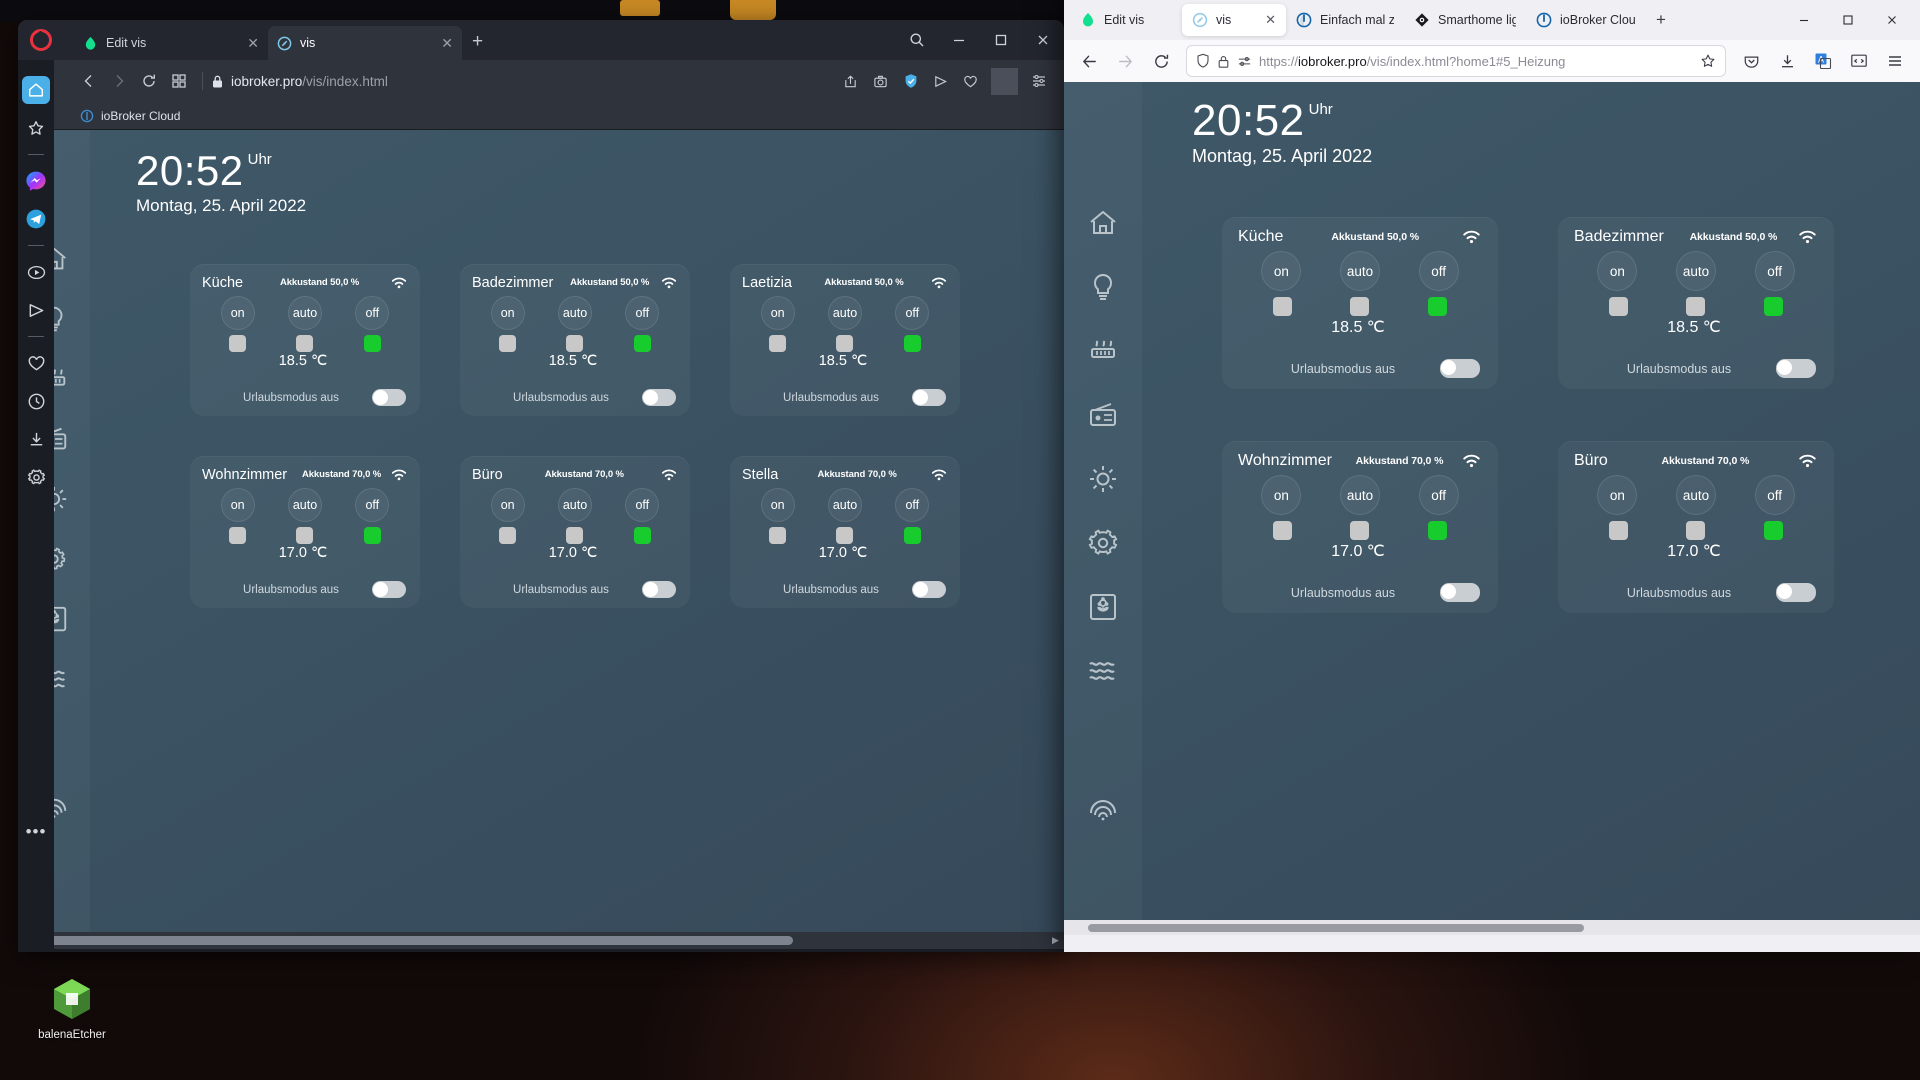 This screenshot has width=1920, height=1080. Describe the element at coordinates (1848, 20) in the screenshot. I see `firefox-maximize-button` at that location.